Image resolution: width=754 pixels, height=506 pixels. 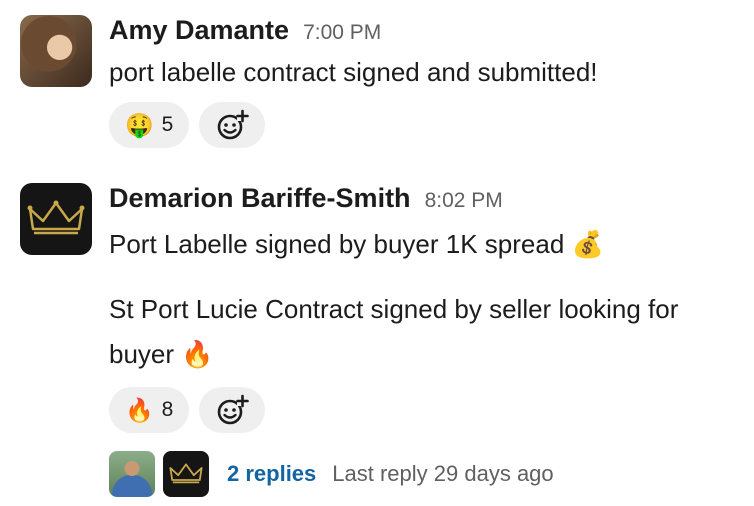 I want to click on reaction-count: 8, so click(x=167, y=409).